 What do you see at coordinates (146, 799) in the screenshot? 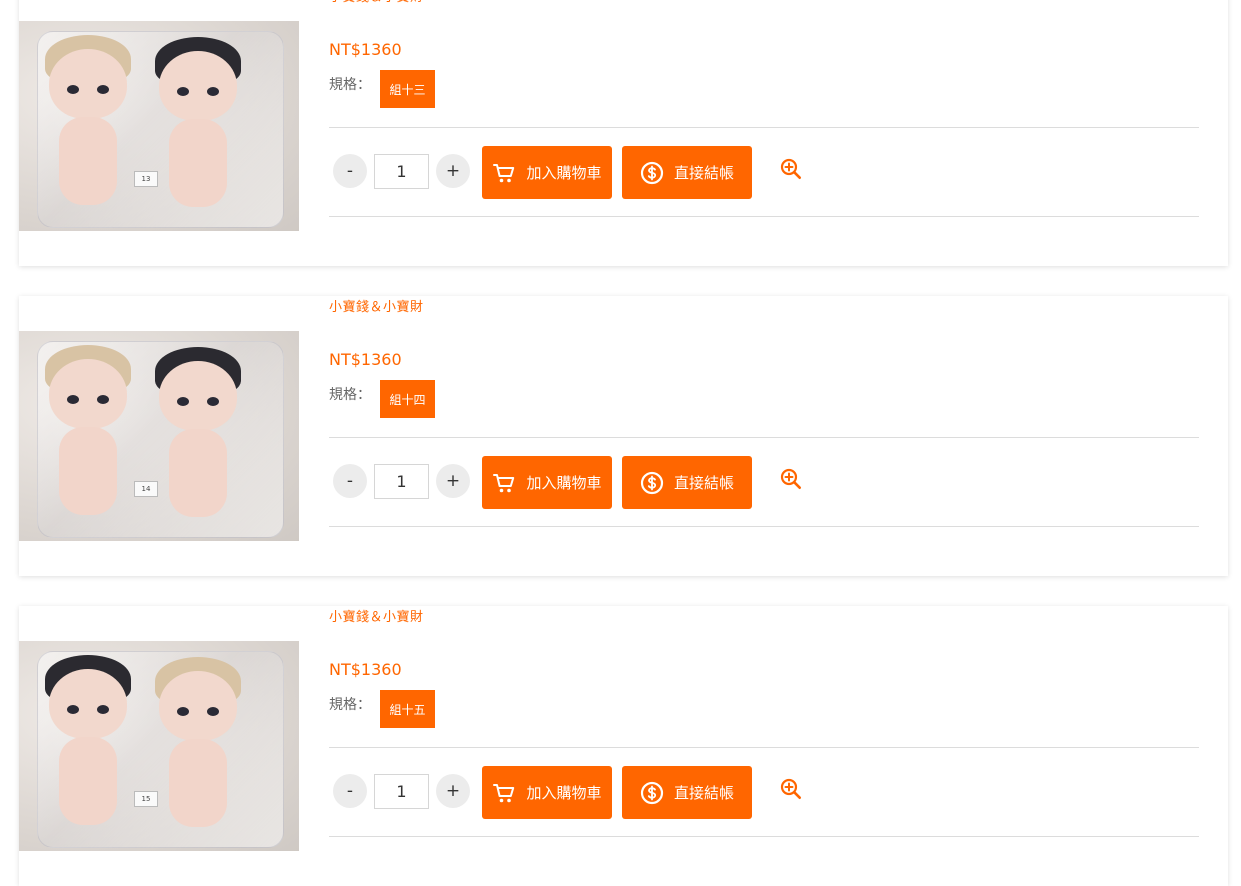
I see `photo-number-tag: 15` at bounding box center [146, 799].